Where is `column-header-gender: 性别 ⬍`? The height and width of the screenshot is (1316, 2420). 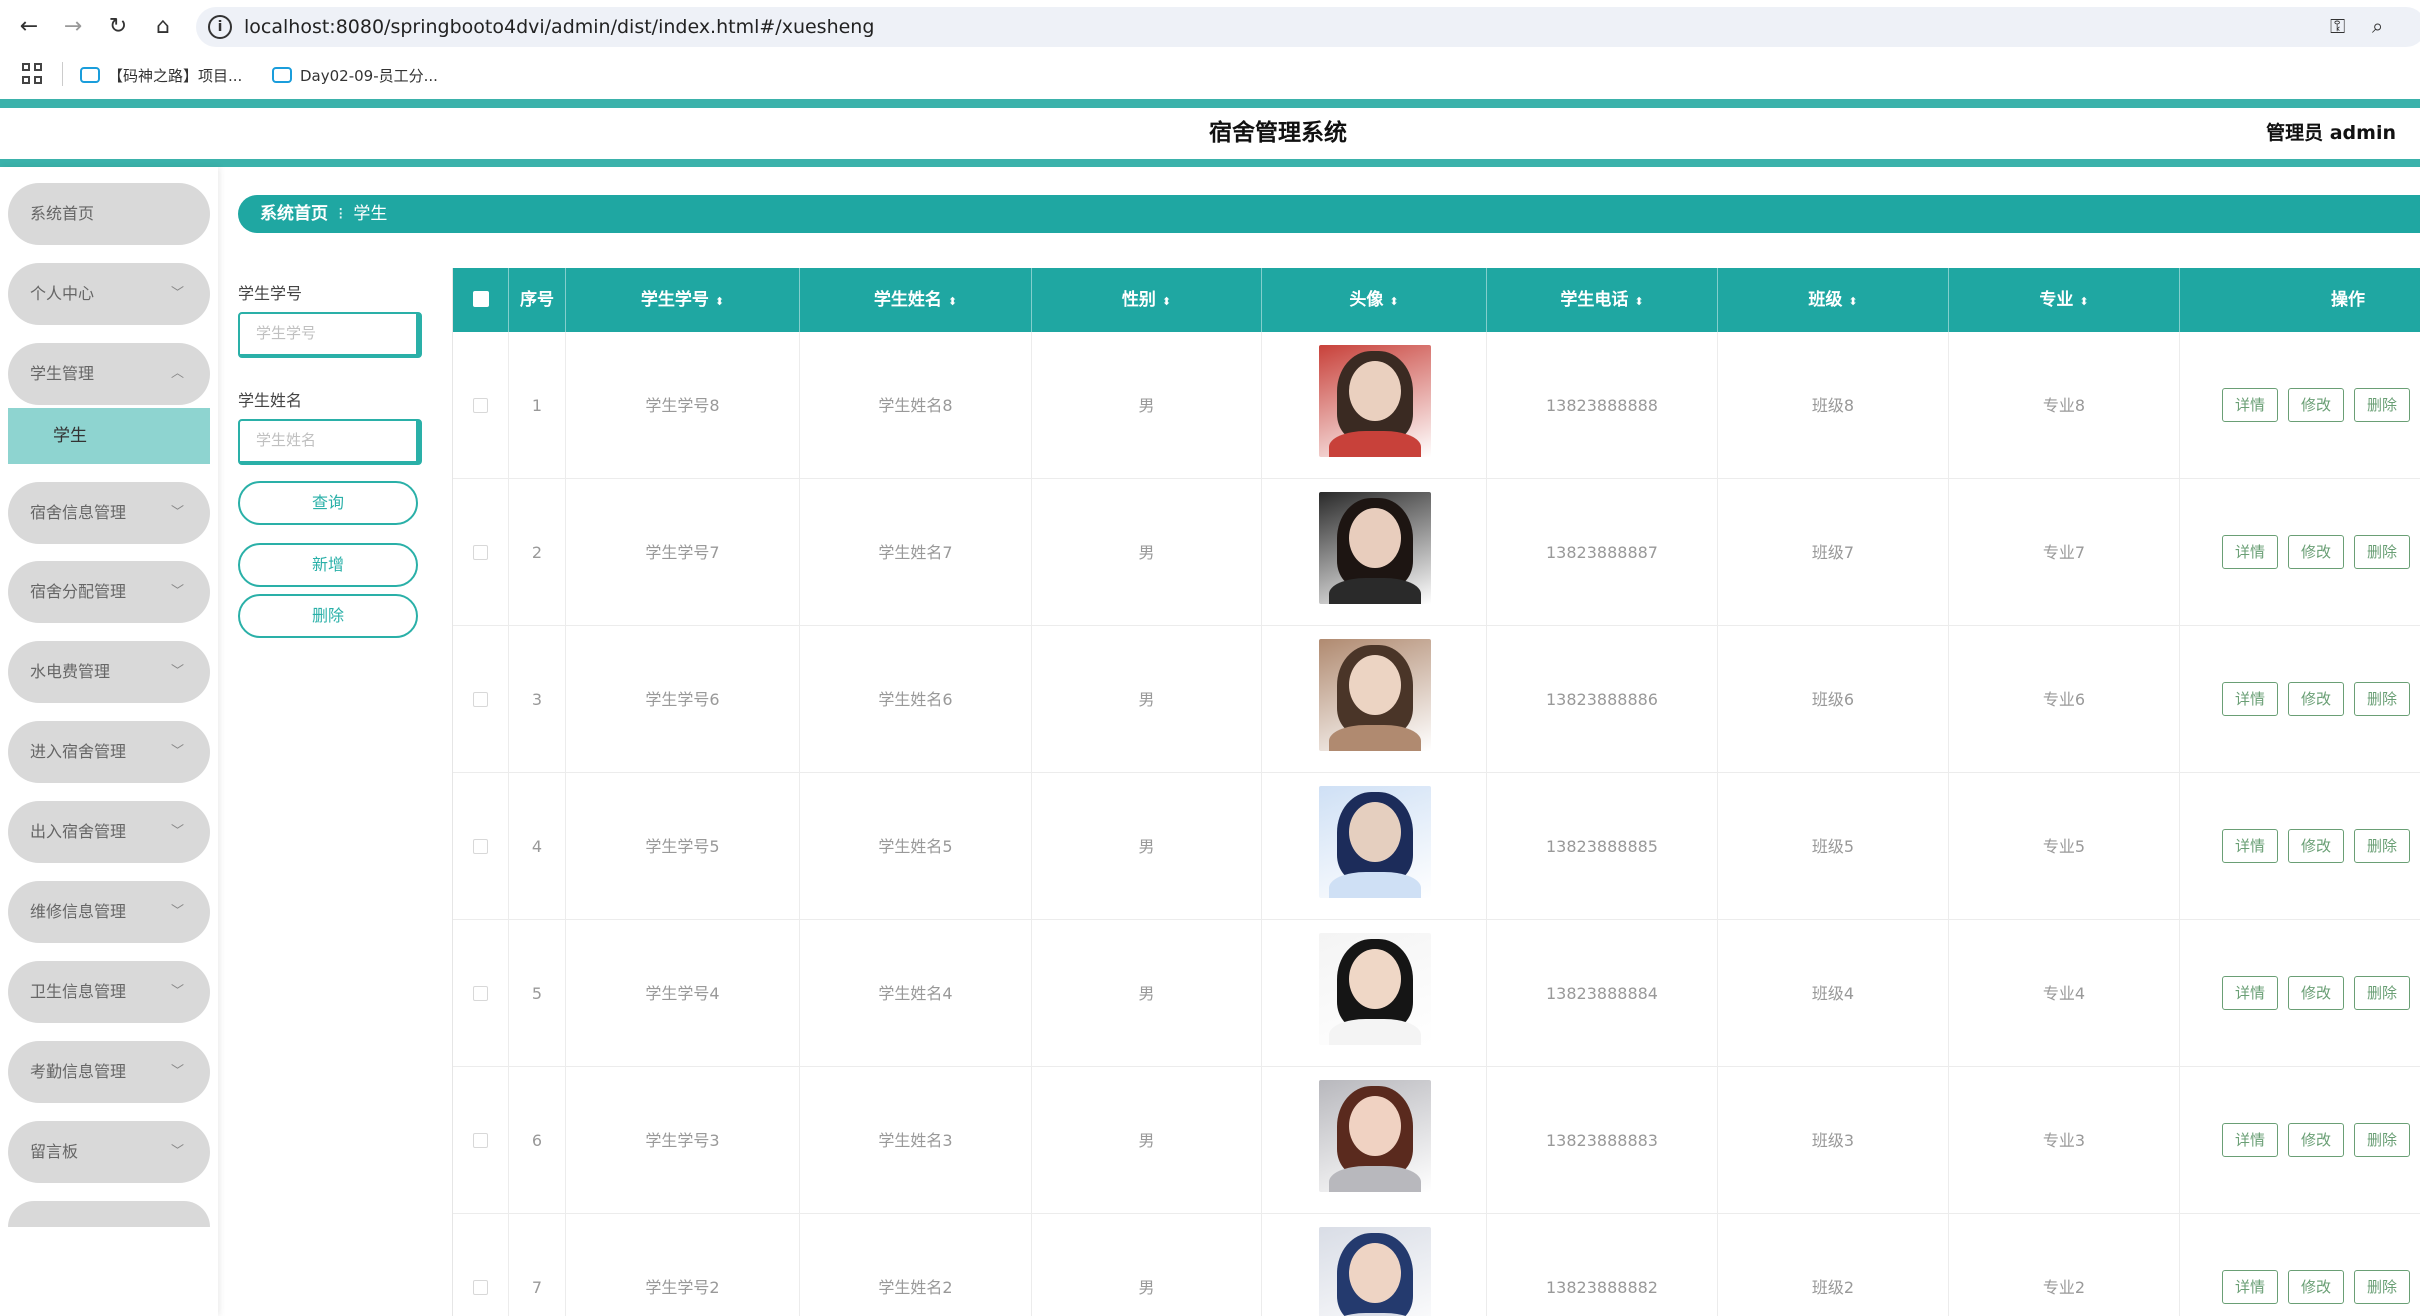
column-header-gender: 性别 ⬍ is located at coordinates (1147, 300).